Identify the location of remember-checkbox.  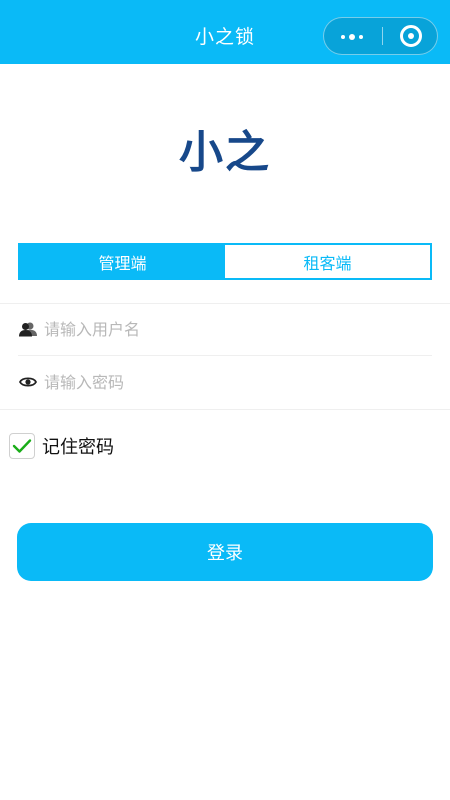
(22, 446).